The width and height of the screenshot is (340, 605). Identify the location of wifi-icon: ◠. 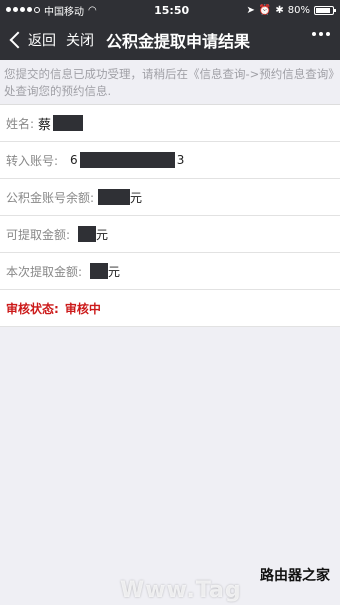
(92, 10).